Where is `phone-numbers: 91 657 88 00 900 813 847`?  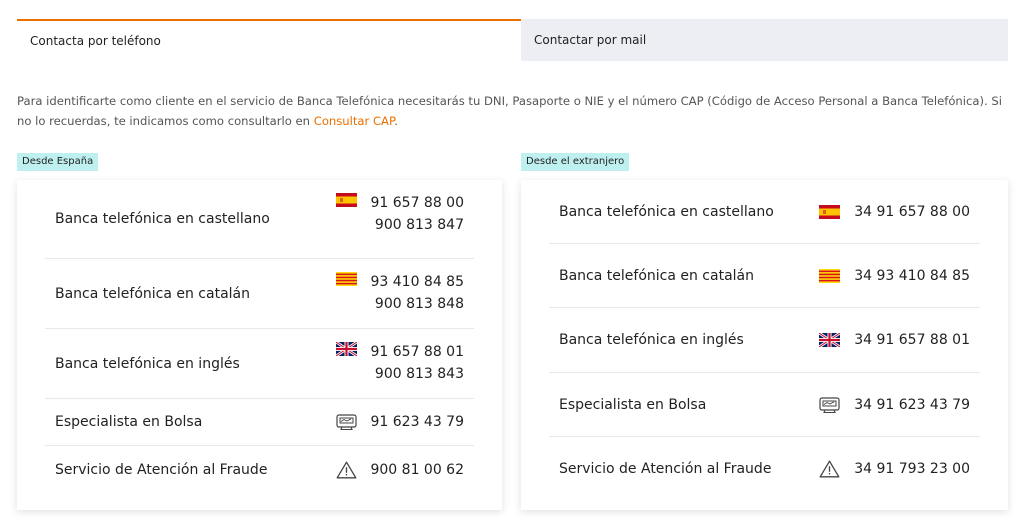
phone-numbers: 91 657 88 00 900 813 847 is located at coordinates (417, 214).